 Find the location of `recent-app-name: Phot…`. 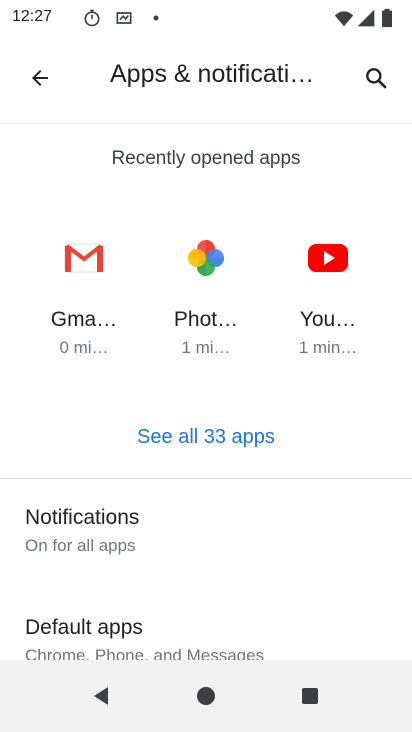

recent-app-name: Phot… is located at coordinates (206, 319).